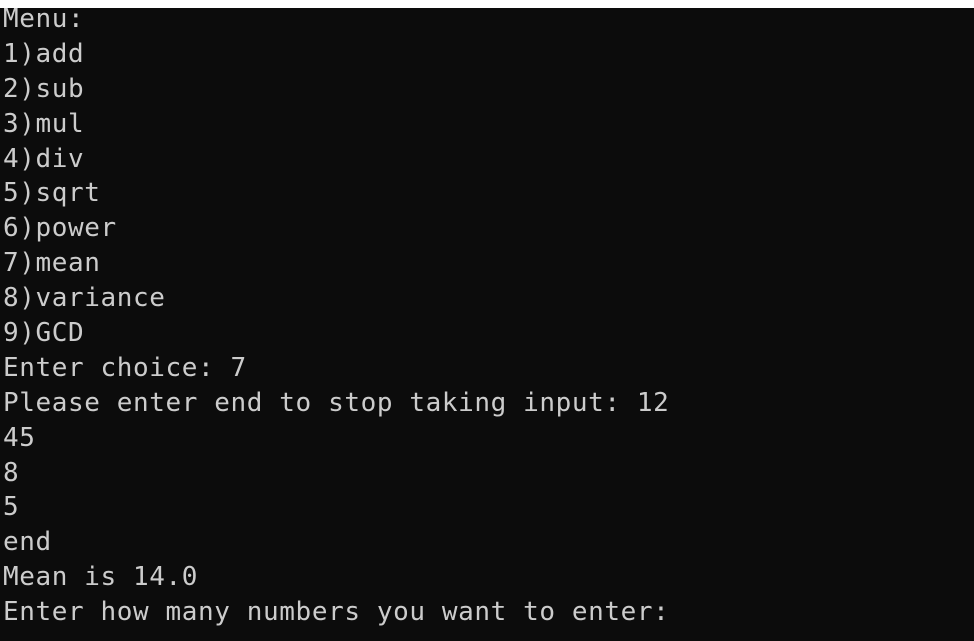 This screenshot has height=641, width=974. I want to click on input-value-line: 8, so click(11, 472).